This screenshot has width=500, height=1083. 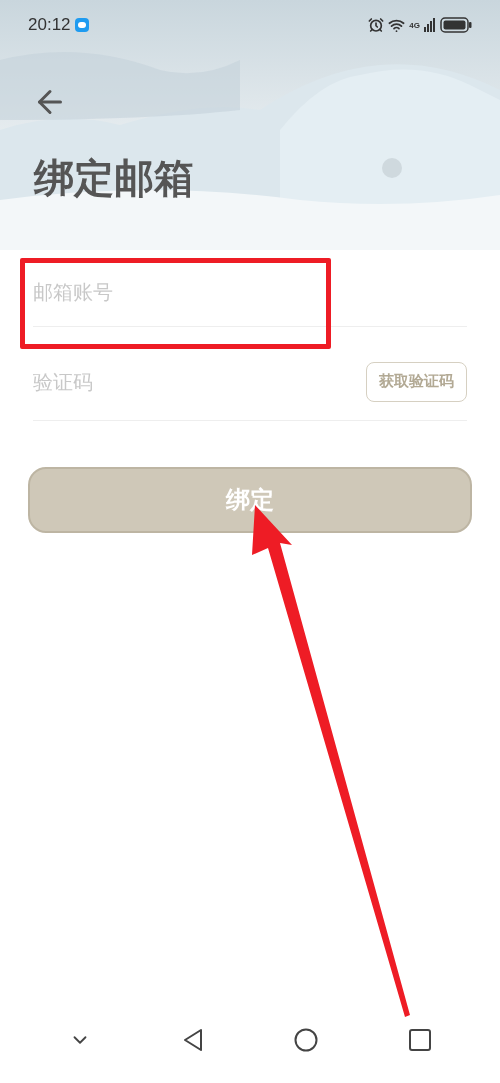 I want to click on home-nav-button, so click(x=306, y=1040).